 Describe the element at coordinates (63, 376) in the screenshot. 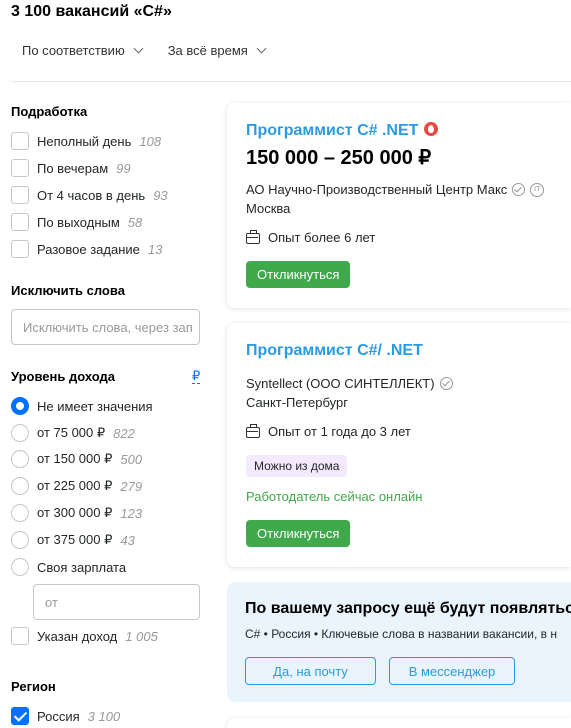

I see `filter-income-title: Уровень дохода` at that location.